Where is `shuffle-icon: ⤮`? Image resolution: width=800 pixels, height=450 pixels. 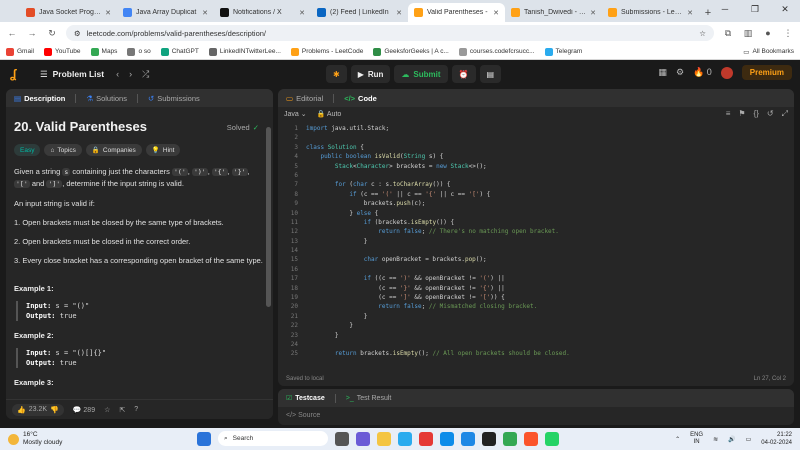
shuffle-icon: ⤮ is located at coordinates (145, 74).